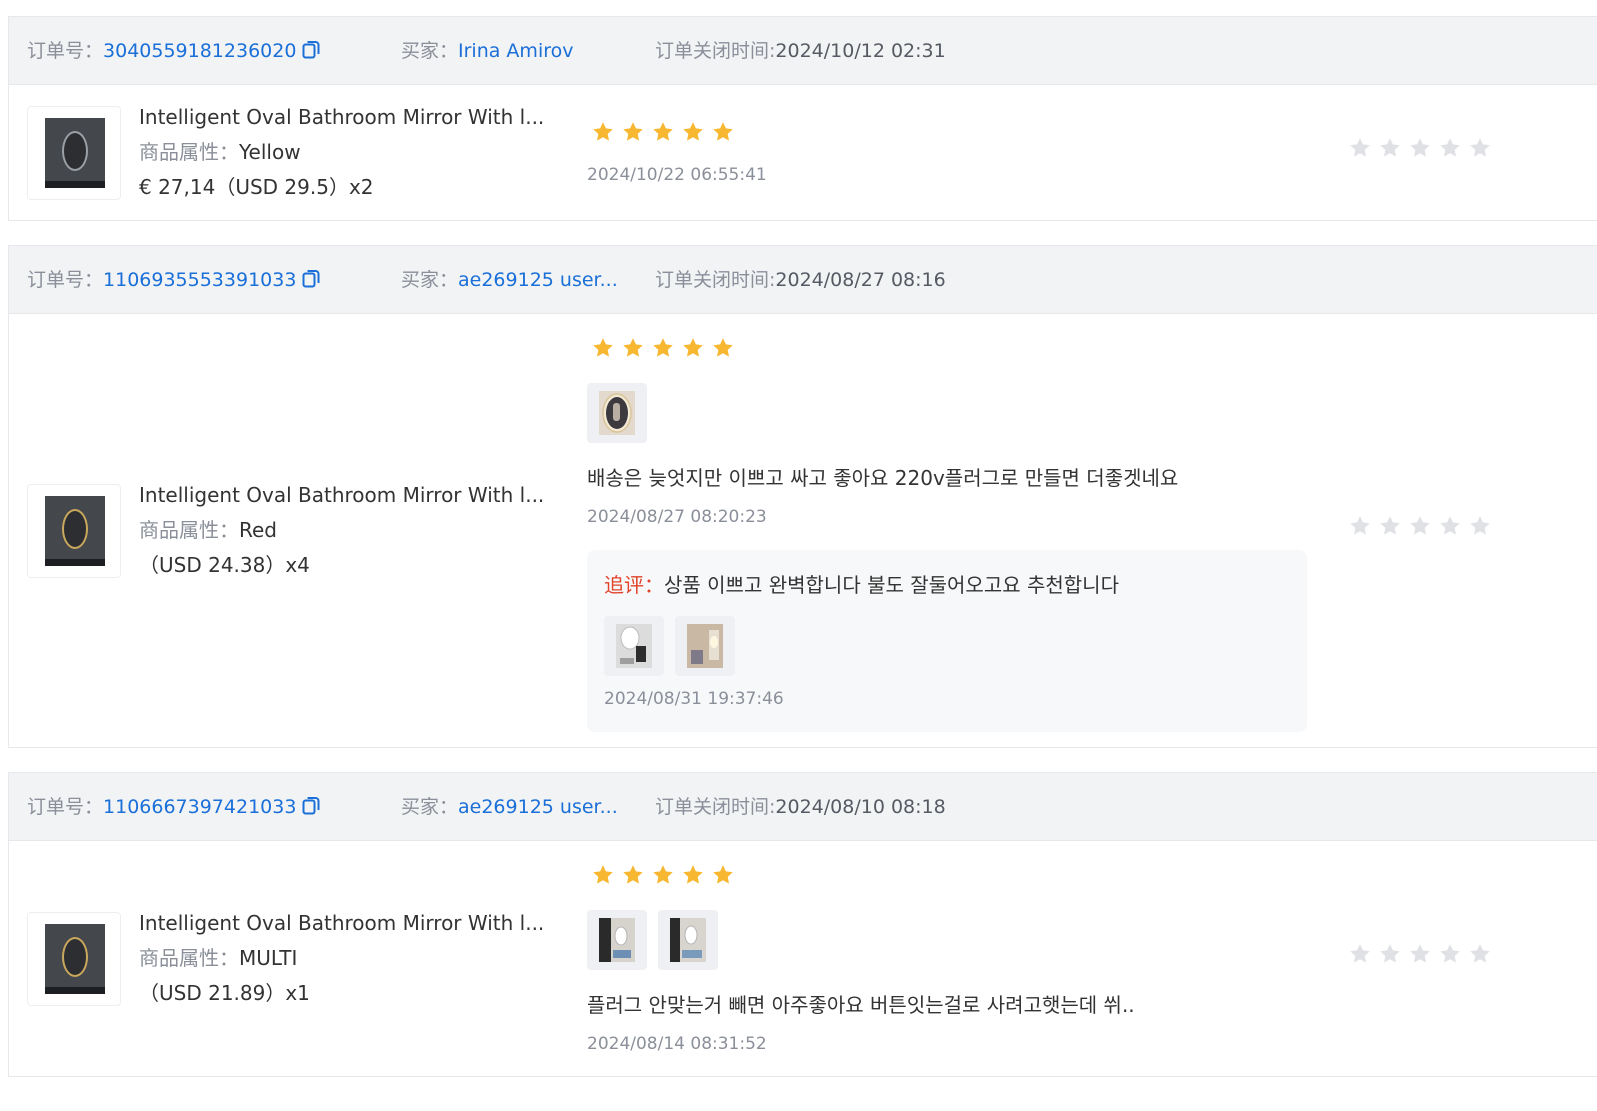 Image resolution: width=1597 pixels, height=1111 pixels. I want to click on close-time-value: 2024/08/27 08:16, so click(860, 280).